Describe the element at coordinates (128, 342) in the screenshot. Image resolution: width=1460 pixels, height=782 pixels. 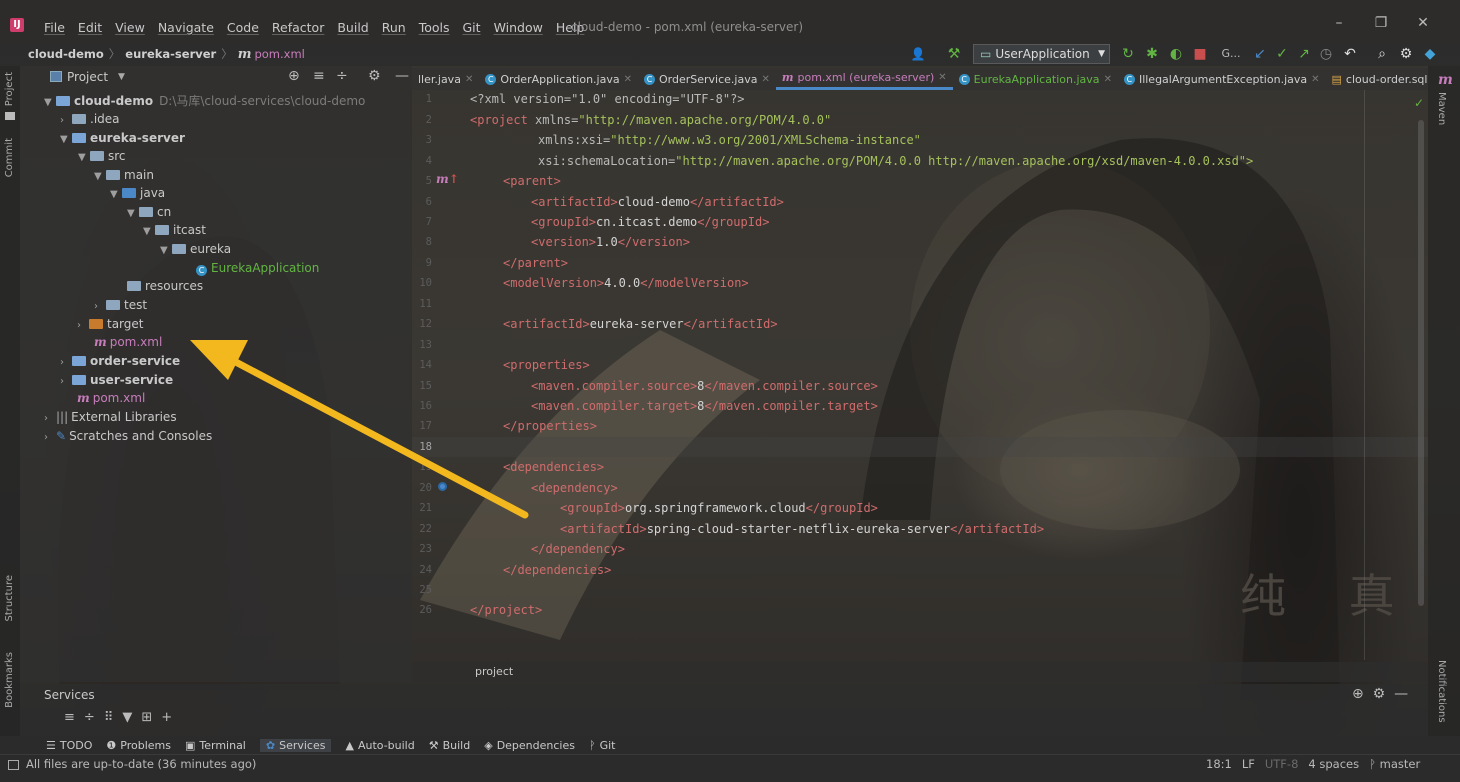
I see `tree-item-pom-eureka: m pom.xml` at that location.